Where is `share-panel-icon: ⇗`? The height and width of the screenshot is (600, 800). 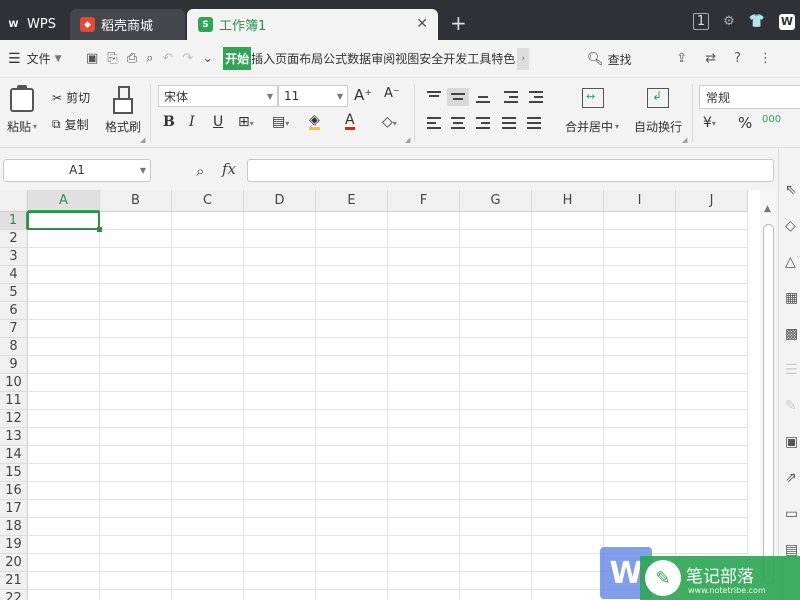
share-panel-icon: ⇗ is located at coordinates (791, 478).